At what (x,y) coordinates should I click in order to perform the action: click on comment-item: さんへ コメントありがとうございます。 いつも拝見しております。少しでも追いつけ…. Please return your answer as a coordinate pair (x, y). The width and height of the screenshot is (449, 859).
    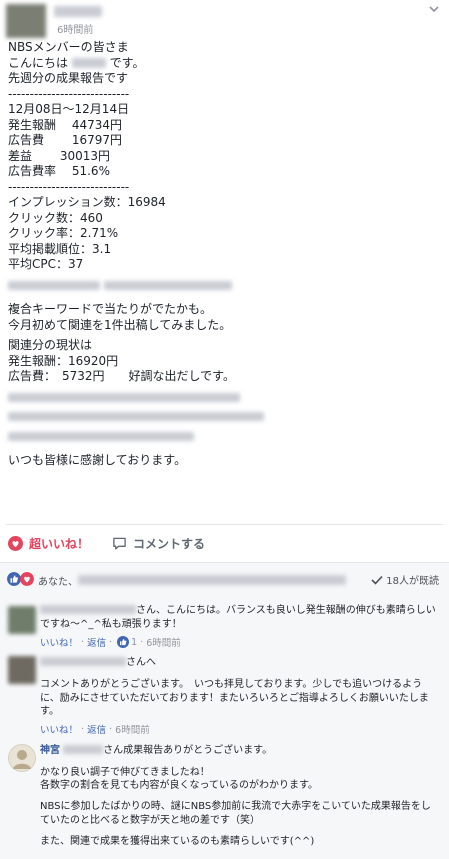
    Looking at the image, I should click on (224, 697).